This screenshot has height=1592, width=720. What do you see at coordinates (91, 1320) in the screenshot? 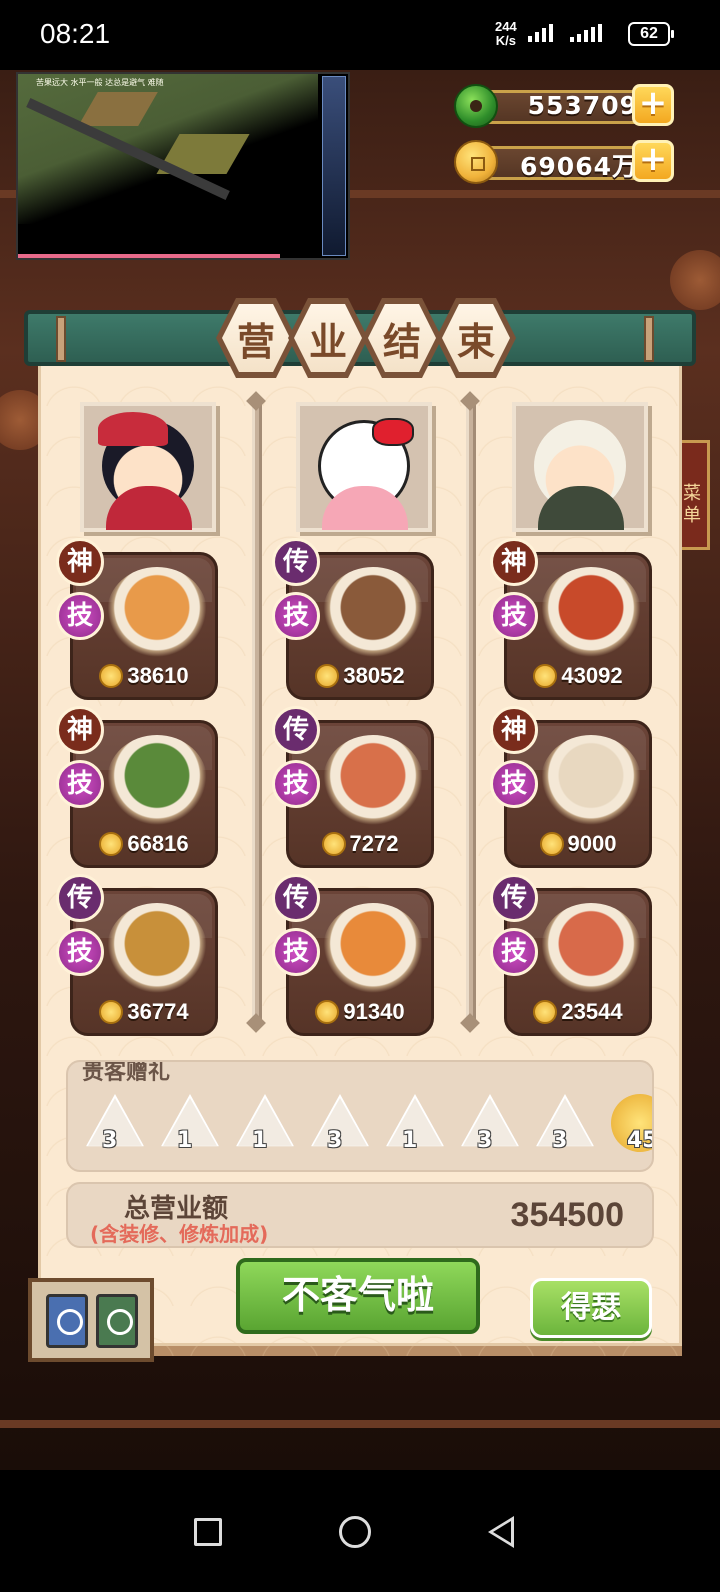
I see `toolbox` at bounding box center [91, 1320].